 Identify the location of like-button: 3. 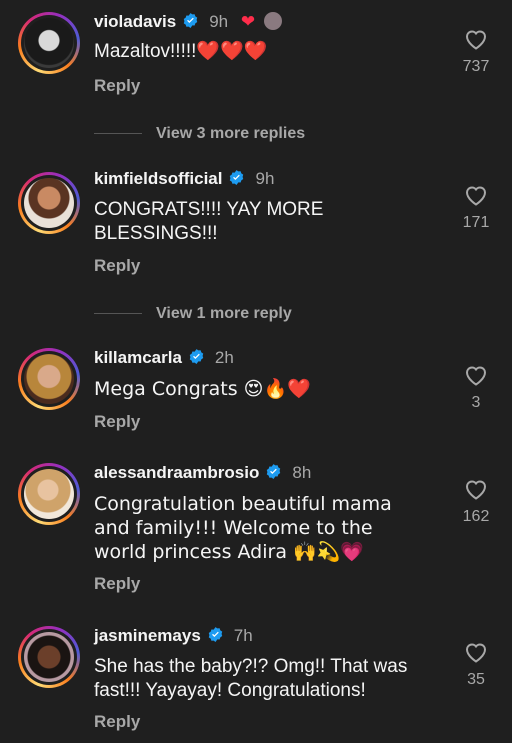
(476, 388).